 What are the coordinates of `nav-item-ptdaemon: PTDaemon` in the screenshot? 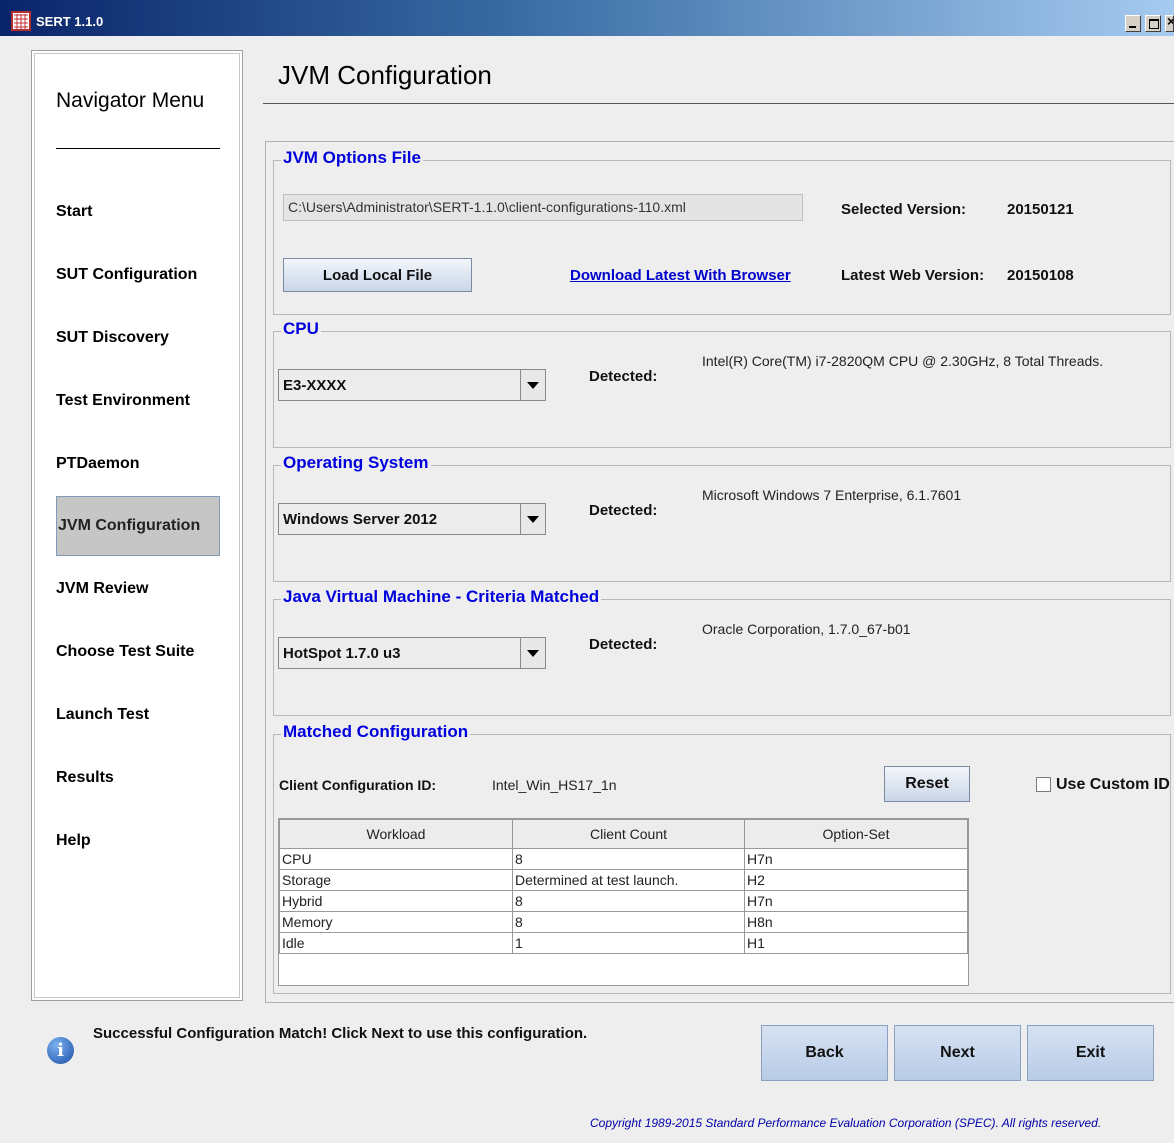 It's located at (98, 464).